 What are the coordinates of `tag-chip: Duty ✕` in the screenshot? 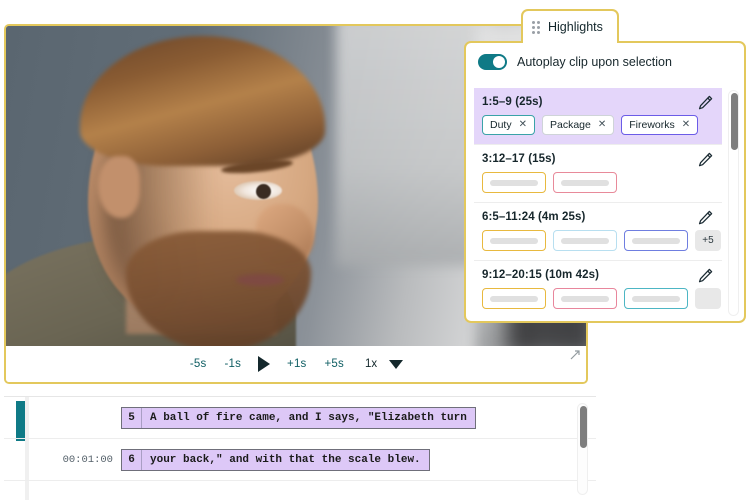 It's located at (508, 125).